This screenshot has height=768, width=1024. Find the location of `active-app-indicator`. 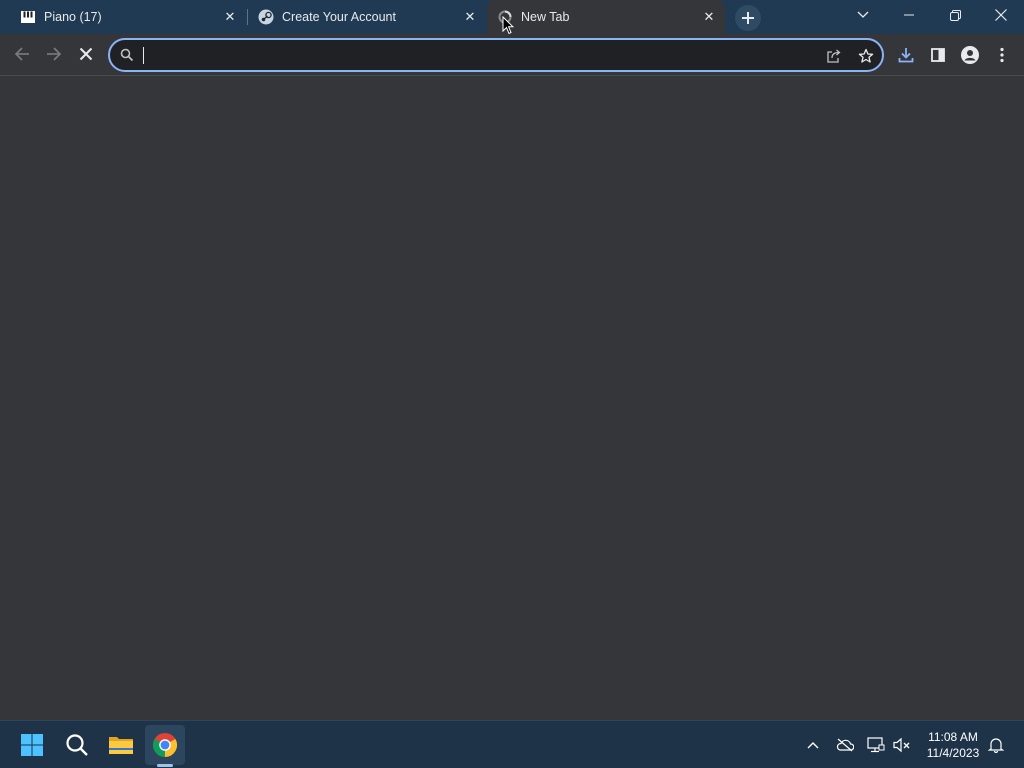

active-app-indicator is located at coordinates (165, 765).